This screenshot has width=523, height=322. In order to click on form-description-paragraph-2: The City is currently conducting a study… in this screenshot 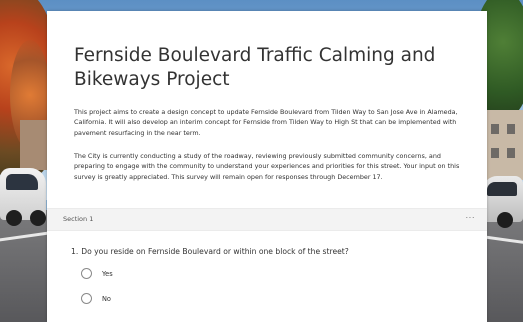, I will do `click(267, 166)`.